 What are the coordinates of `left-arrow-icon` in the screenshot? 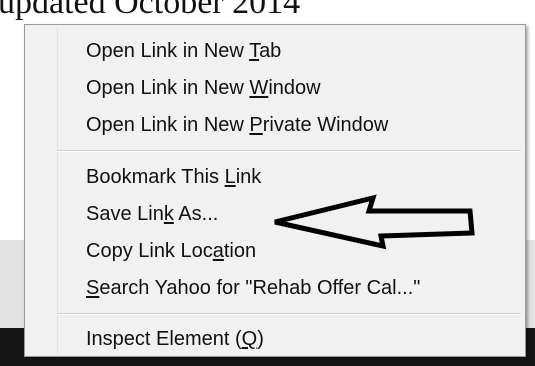 It's located at (374, 222).